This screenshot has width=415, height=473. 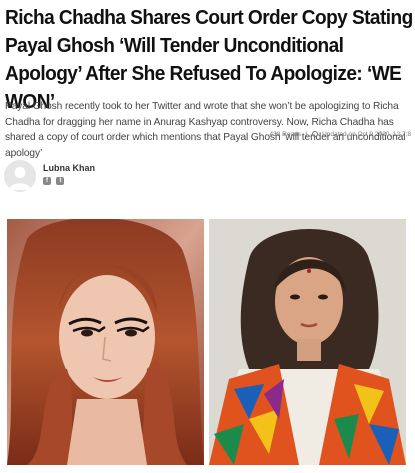 I want to click on twitter-icon: t, so click(x=60, y=181).